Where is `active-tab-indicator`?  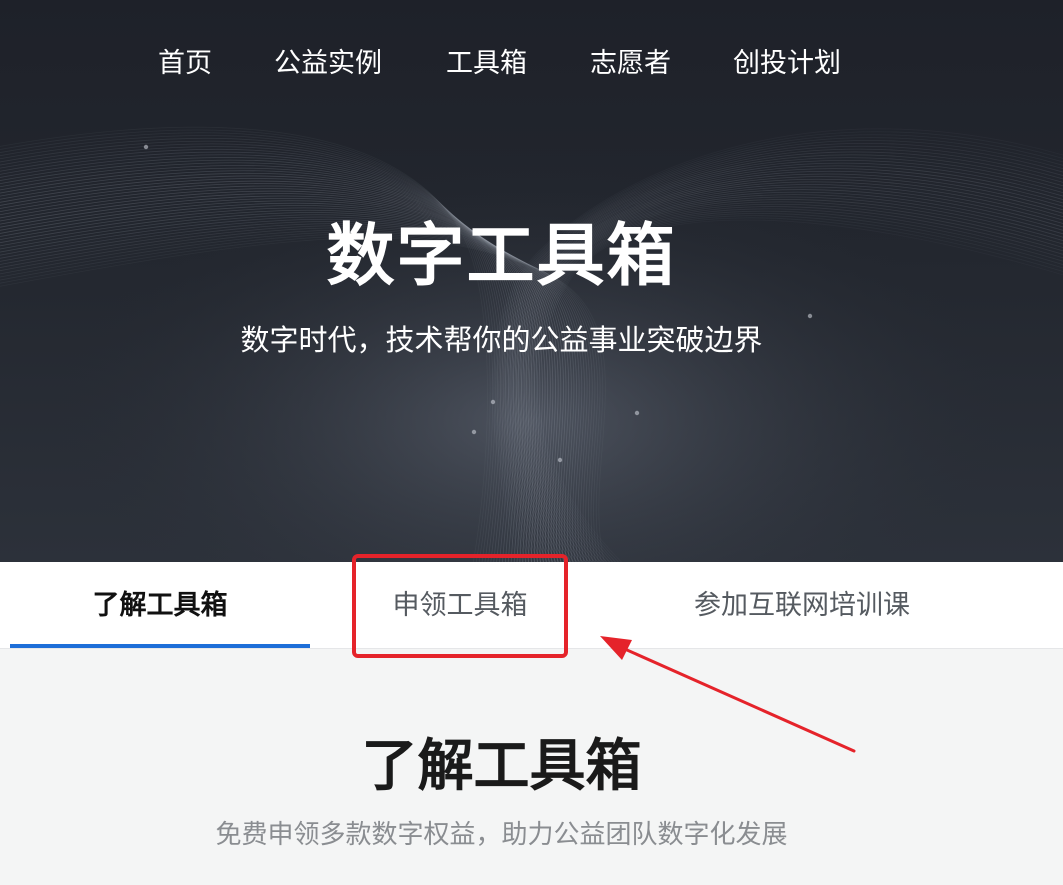 active-tab-indicator is located at coordinates (160, 646).